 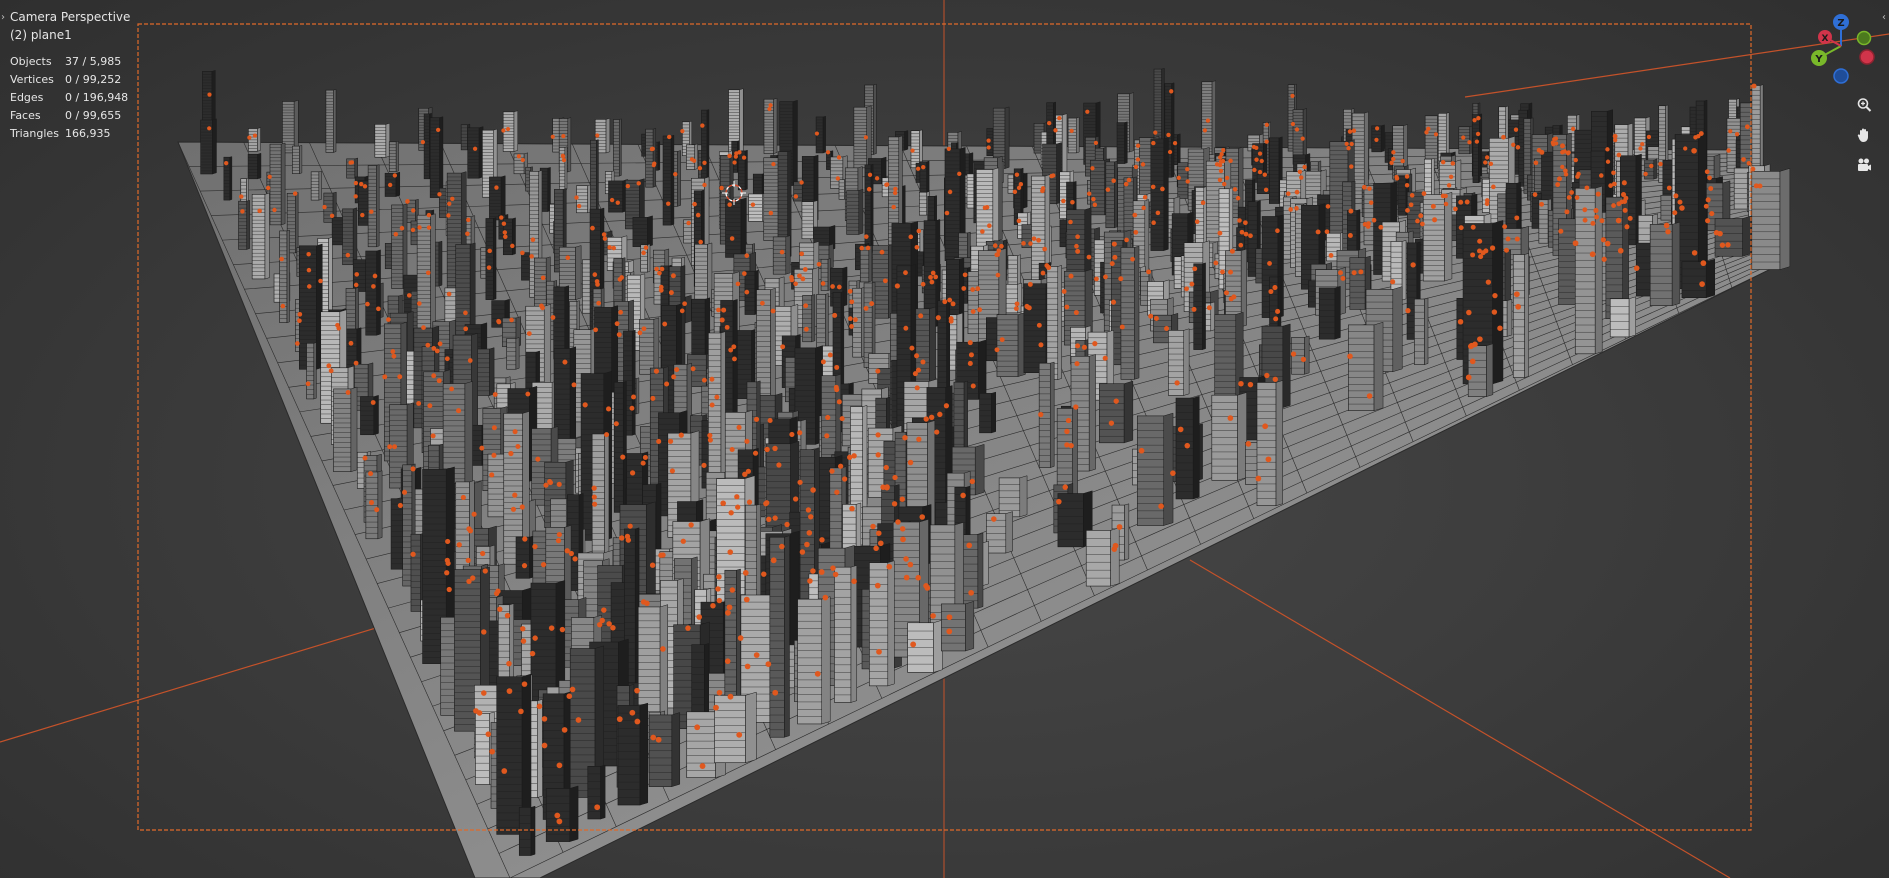 I want to click on neg-z-axis-handle, so click(x=1841, y=76).